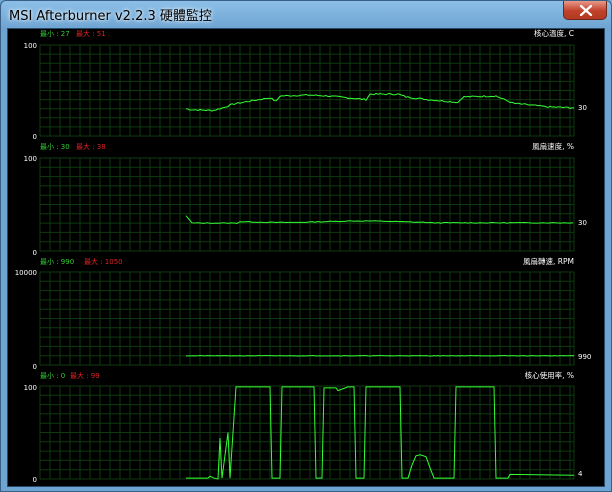 Image resolution: width=612 pixels, height=492 pixels. What do you see at coordinates (91, 146) in the screenshot?
I see `max-value-label: 最大 : 38` at bounding box center [91, 146].